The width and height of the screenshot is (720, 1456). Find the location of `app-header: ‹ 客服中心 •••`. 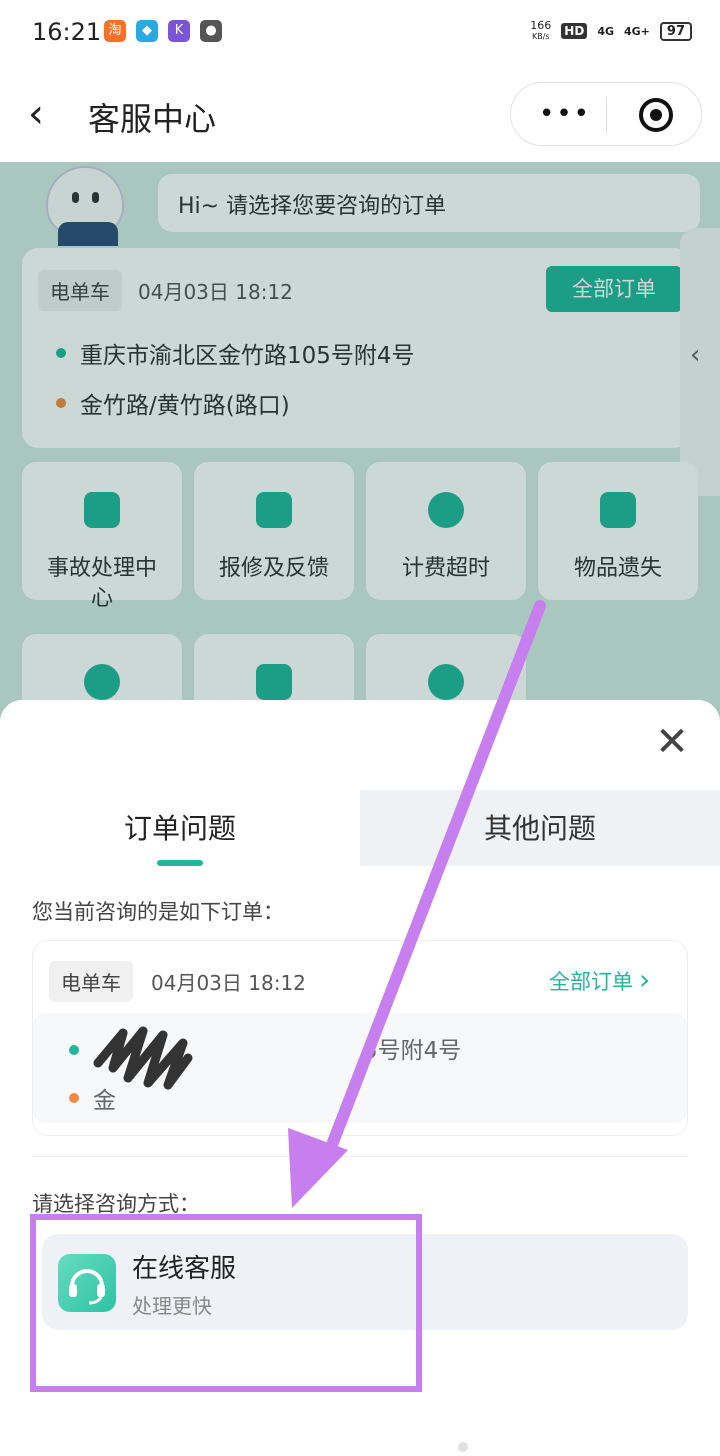

app-header: ‹ 客服中心 ••• is located at coordinates (360, 115).